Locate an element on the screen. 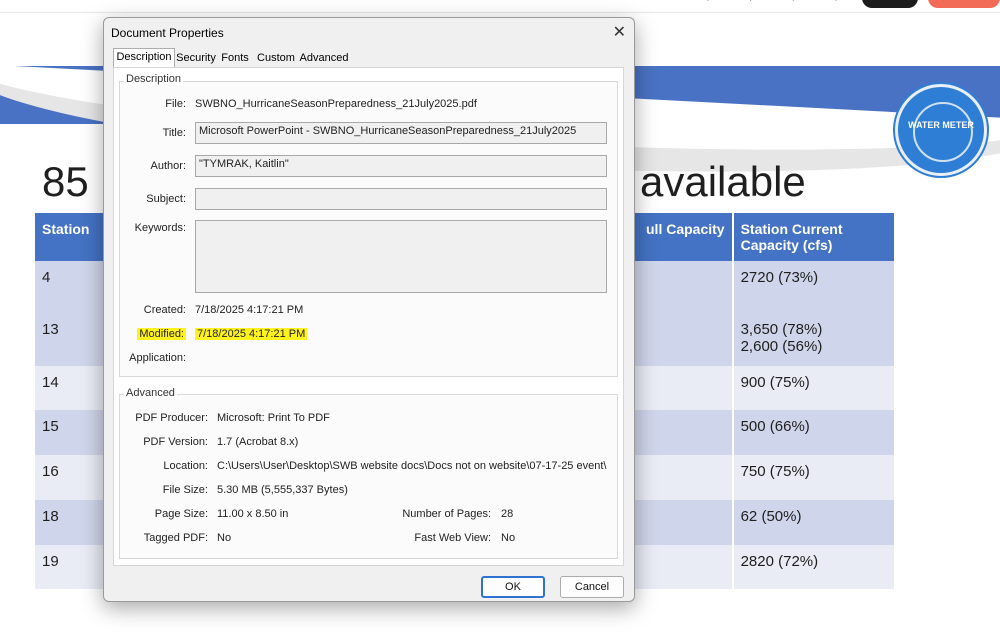  file-size-label: File Size: is located at coordinates (185, 490).